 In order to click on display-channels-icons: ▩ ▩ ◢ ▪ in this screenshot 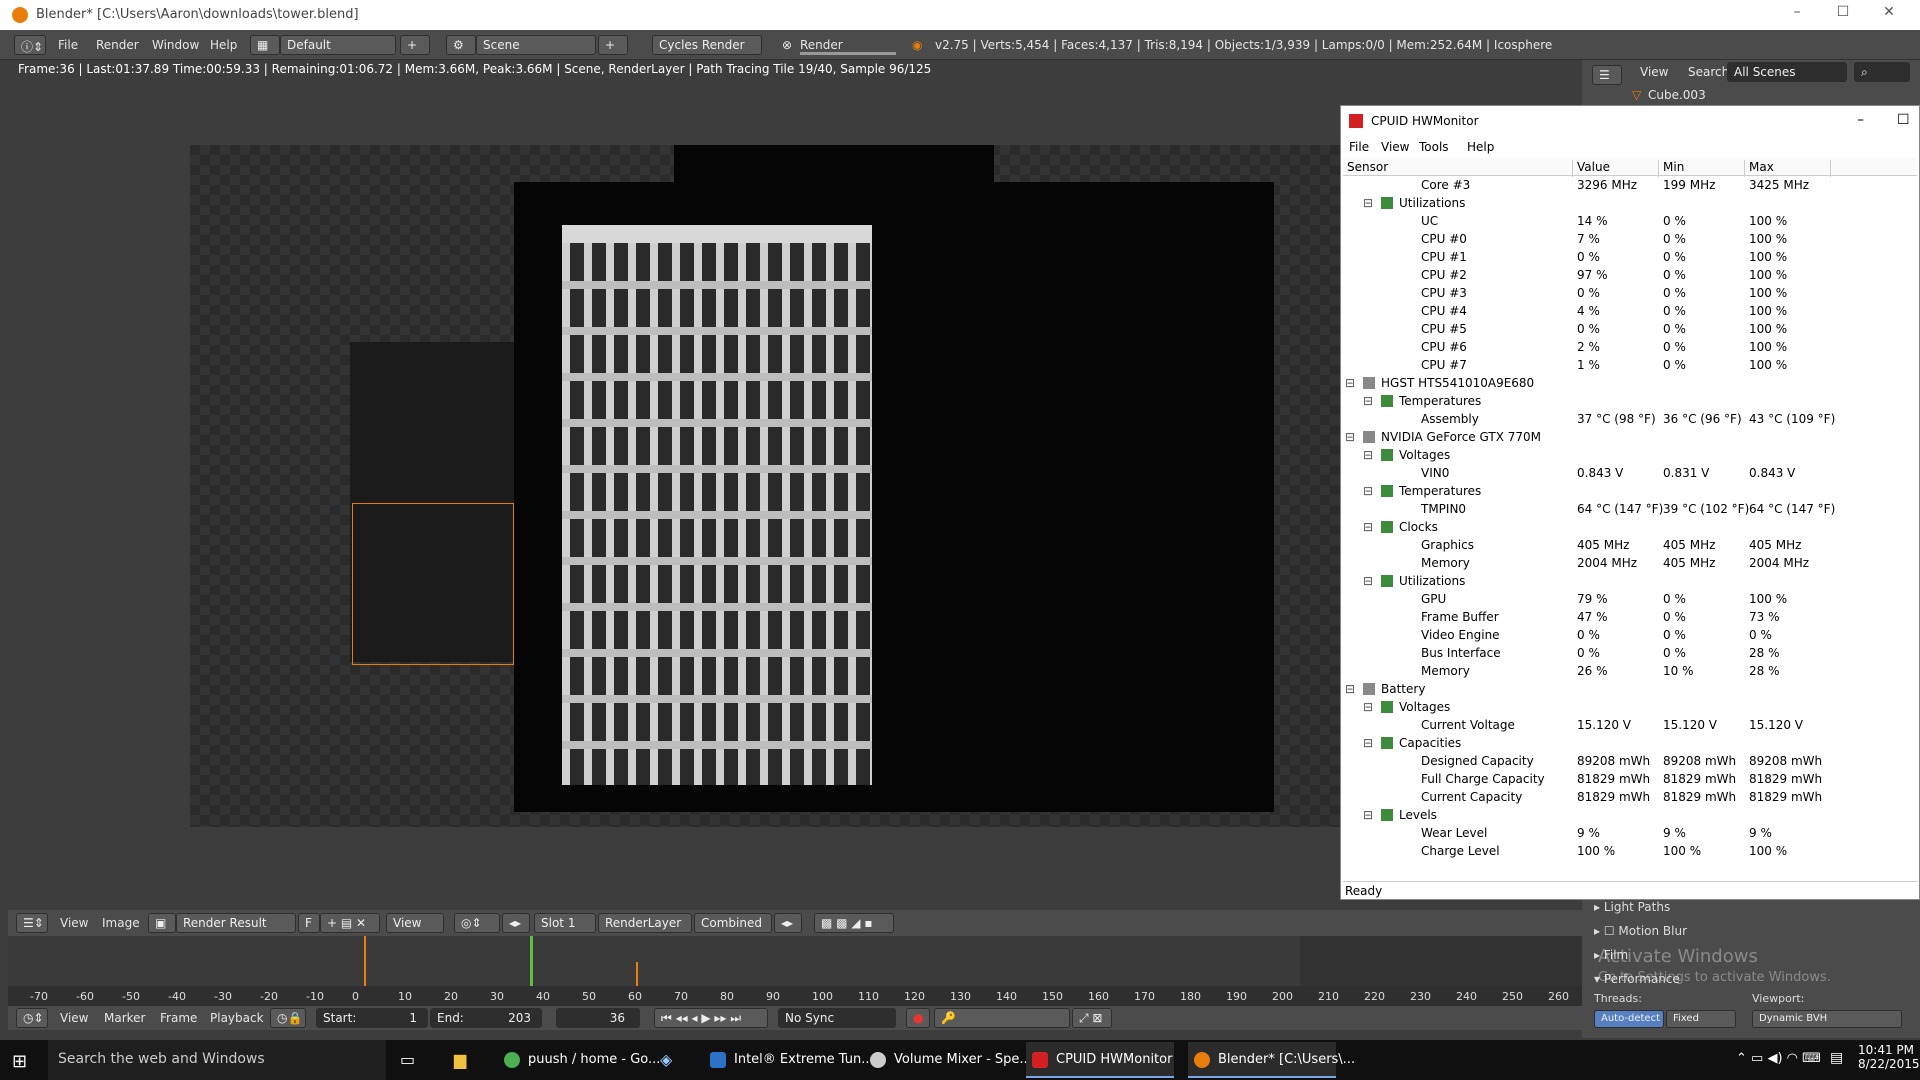, I will do `click(854, 923)`.